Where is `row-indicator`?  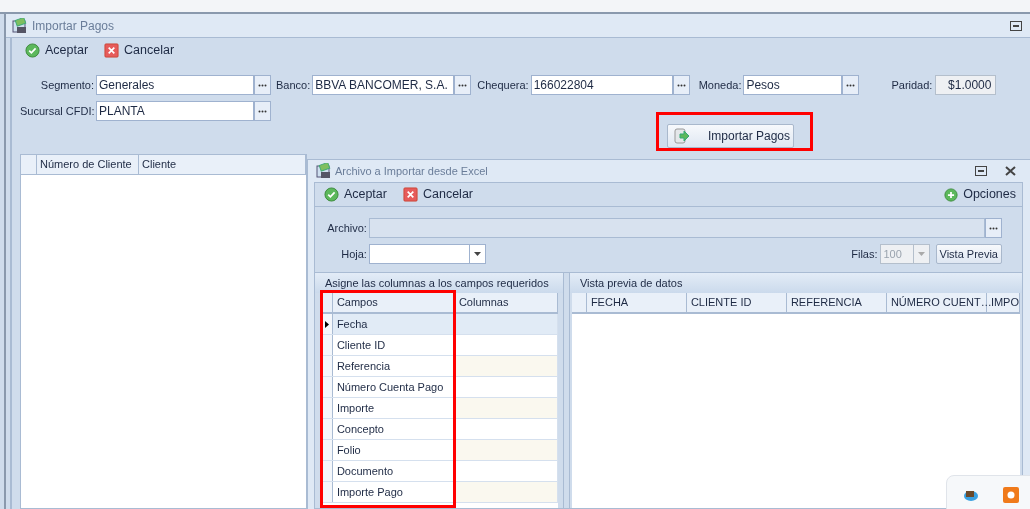 row-indicator is located at coordinates (327, 324).